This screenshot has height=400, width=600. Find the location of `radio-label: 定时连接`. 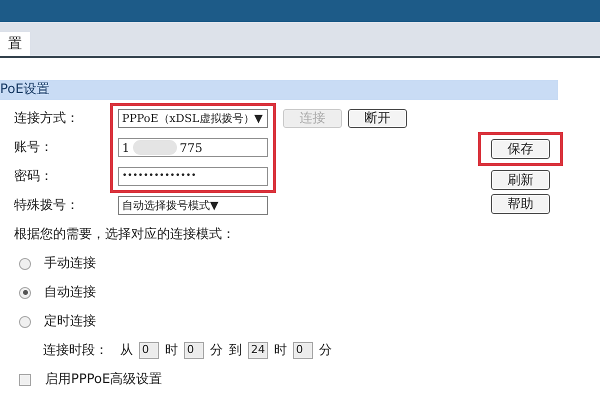

radio-label: 定时连接 is located at coordinates (70, 321).